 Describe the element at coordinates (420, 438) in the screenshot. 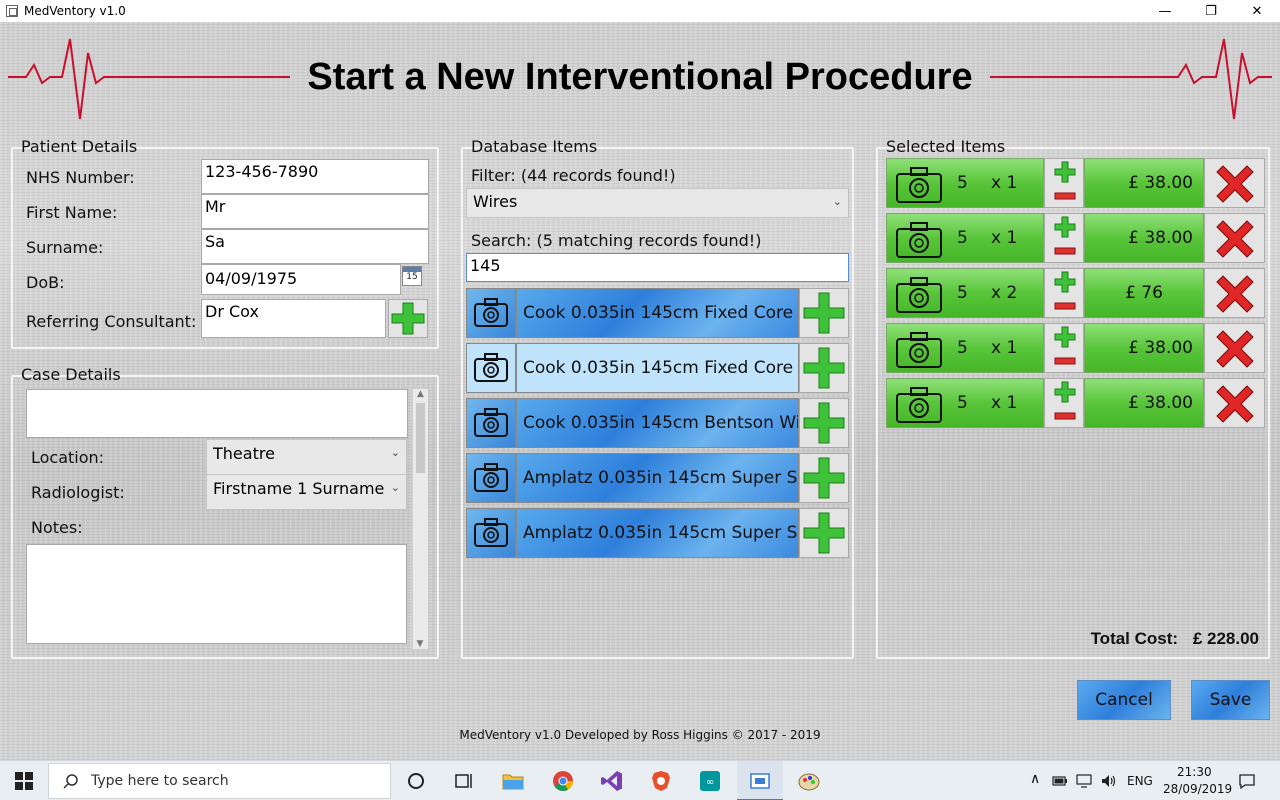

I see `scroll-thumb` at that location.